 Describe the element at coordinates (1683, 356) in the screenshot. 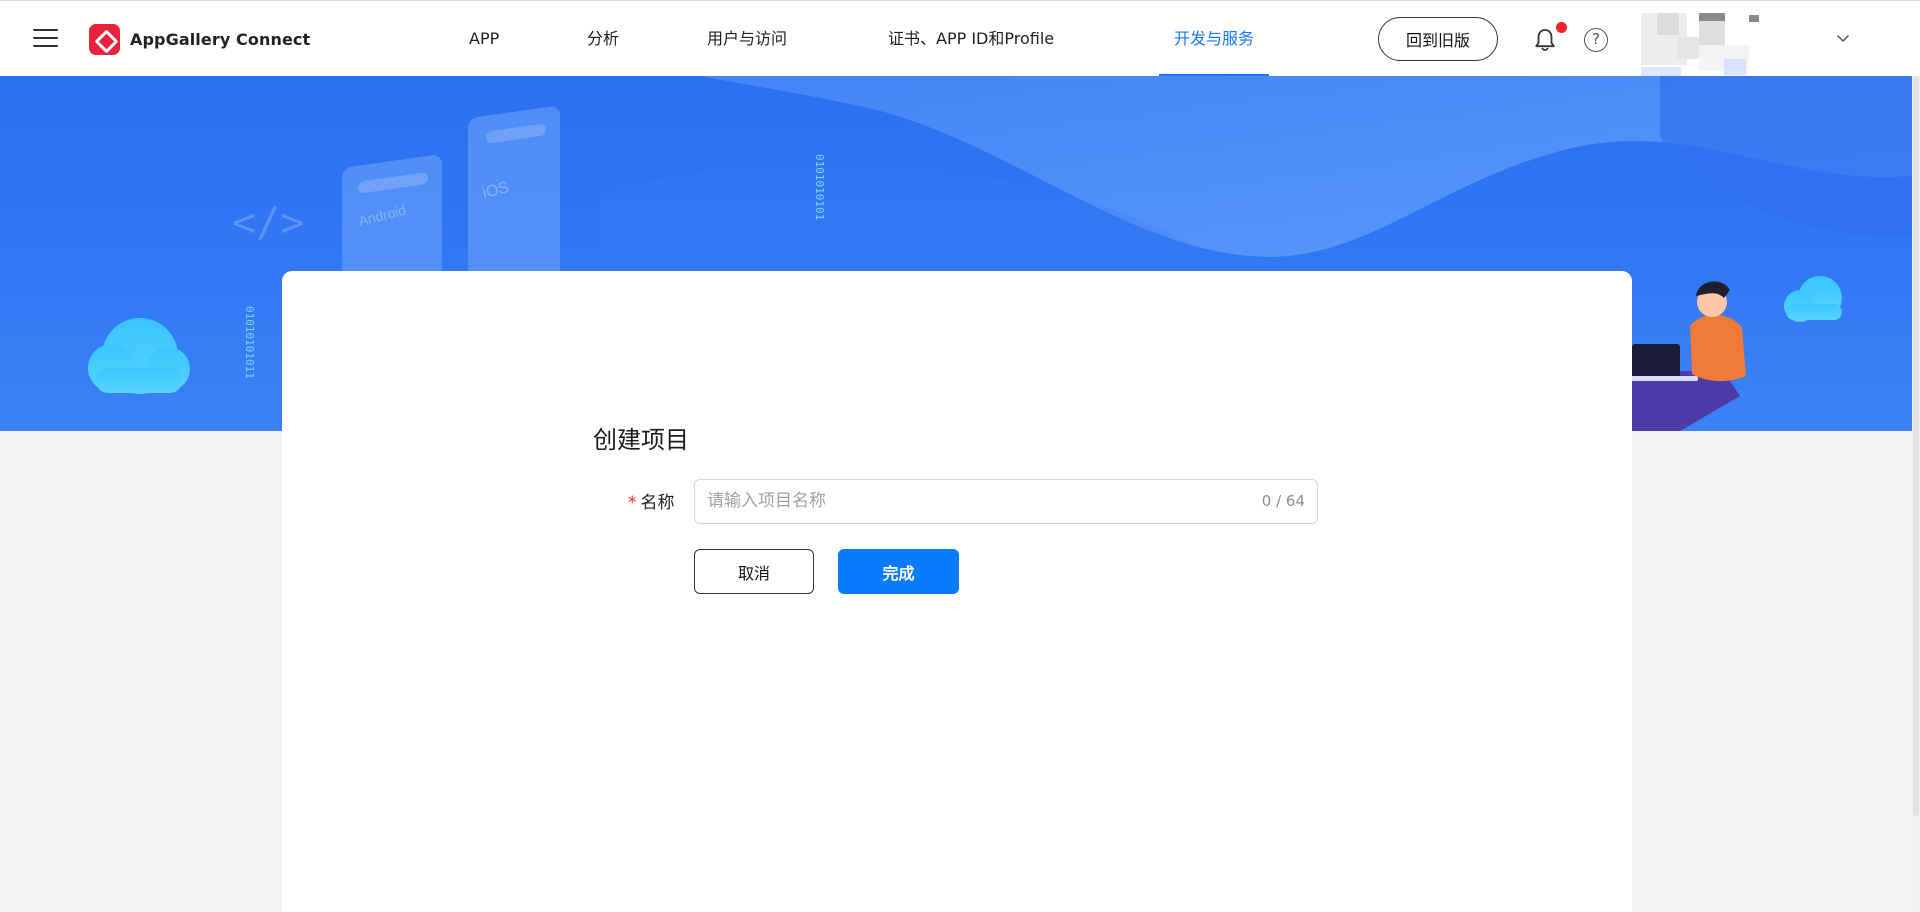

I see `person-illustration` at that location.